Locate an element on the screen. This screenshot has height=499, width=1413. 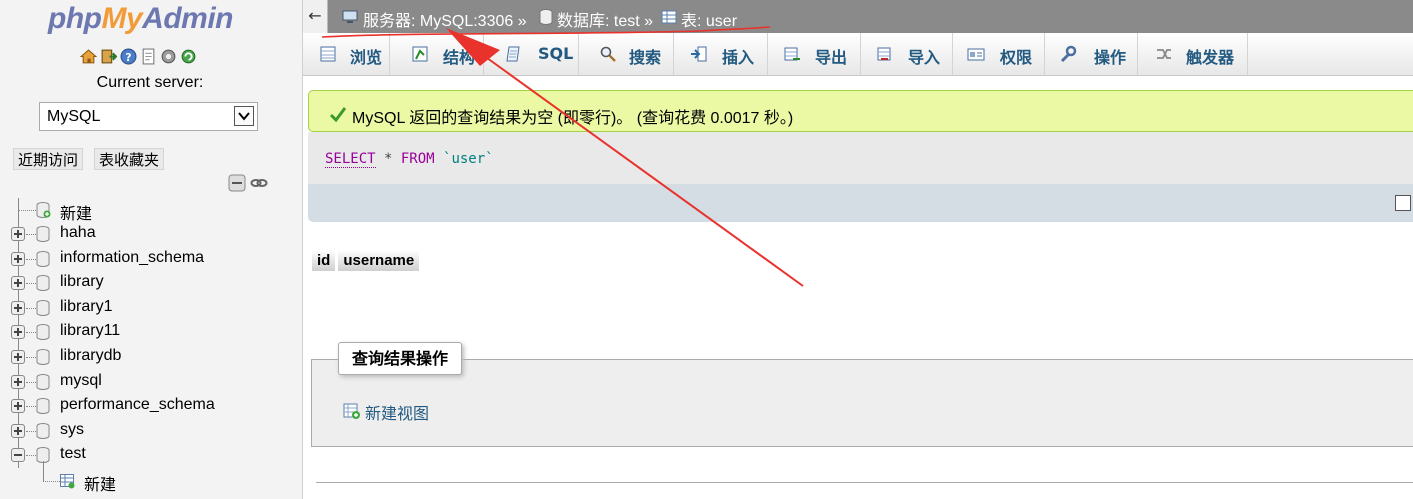
breadcrumb-server: 服务器: MySQL:3306 » is located at coordinates (445, 19).